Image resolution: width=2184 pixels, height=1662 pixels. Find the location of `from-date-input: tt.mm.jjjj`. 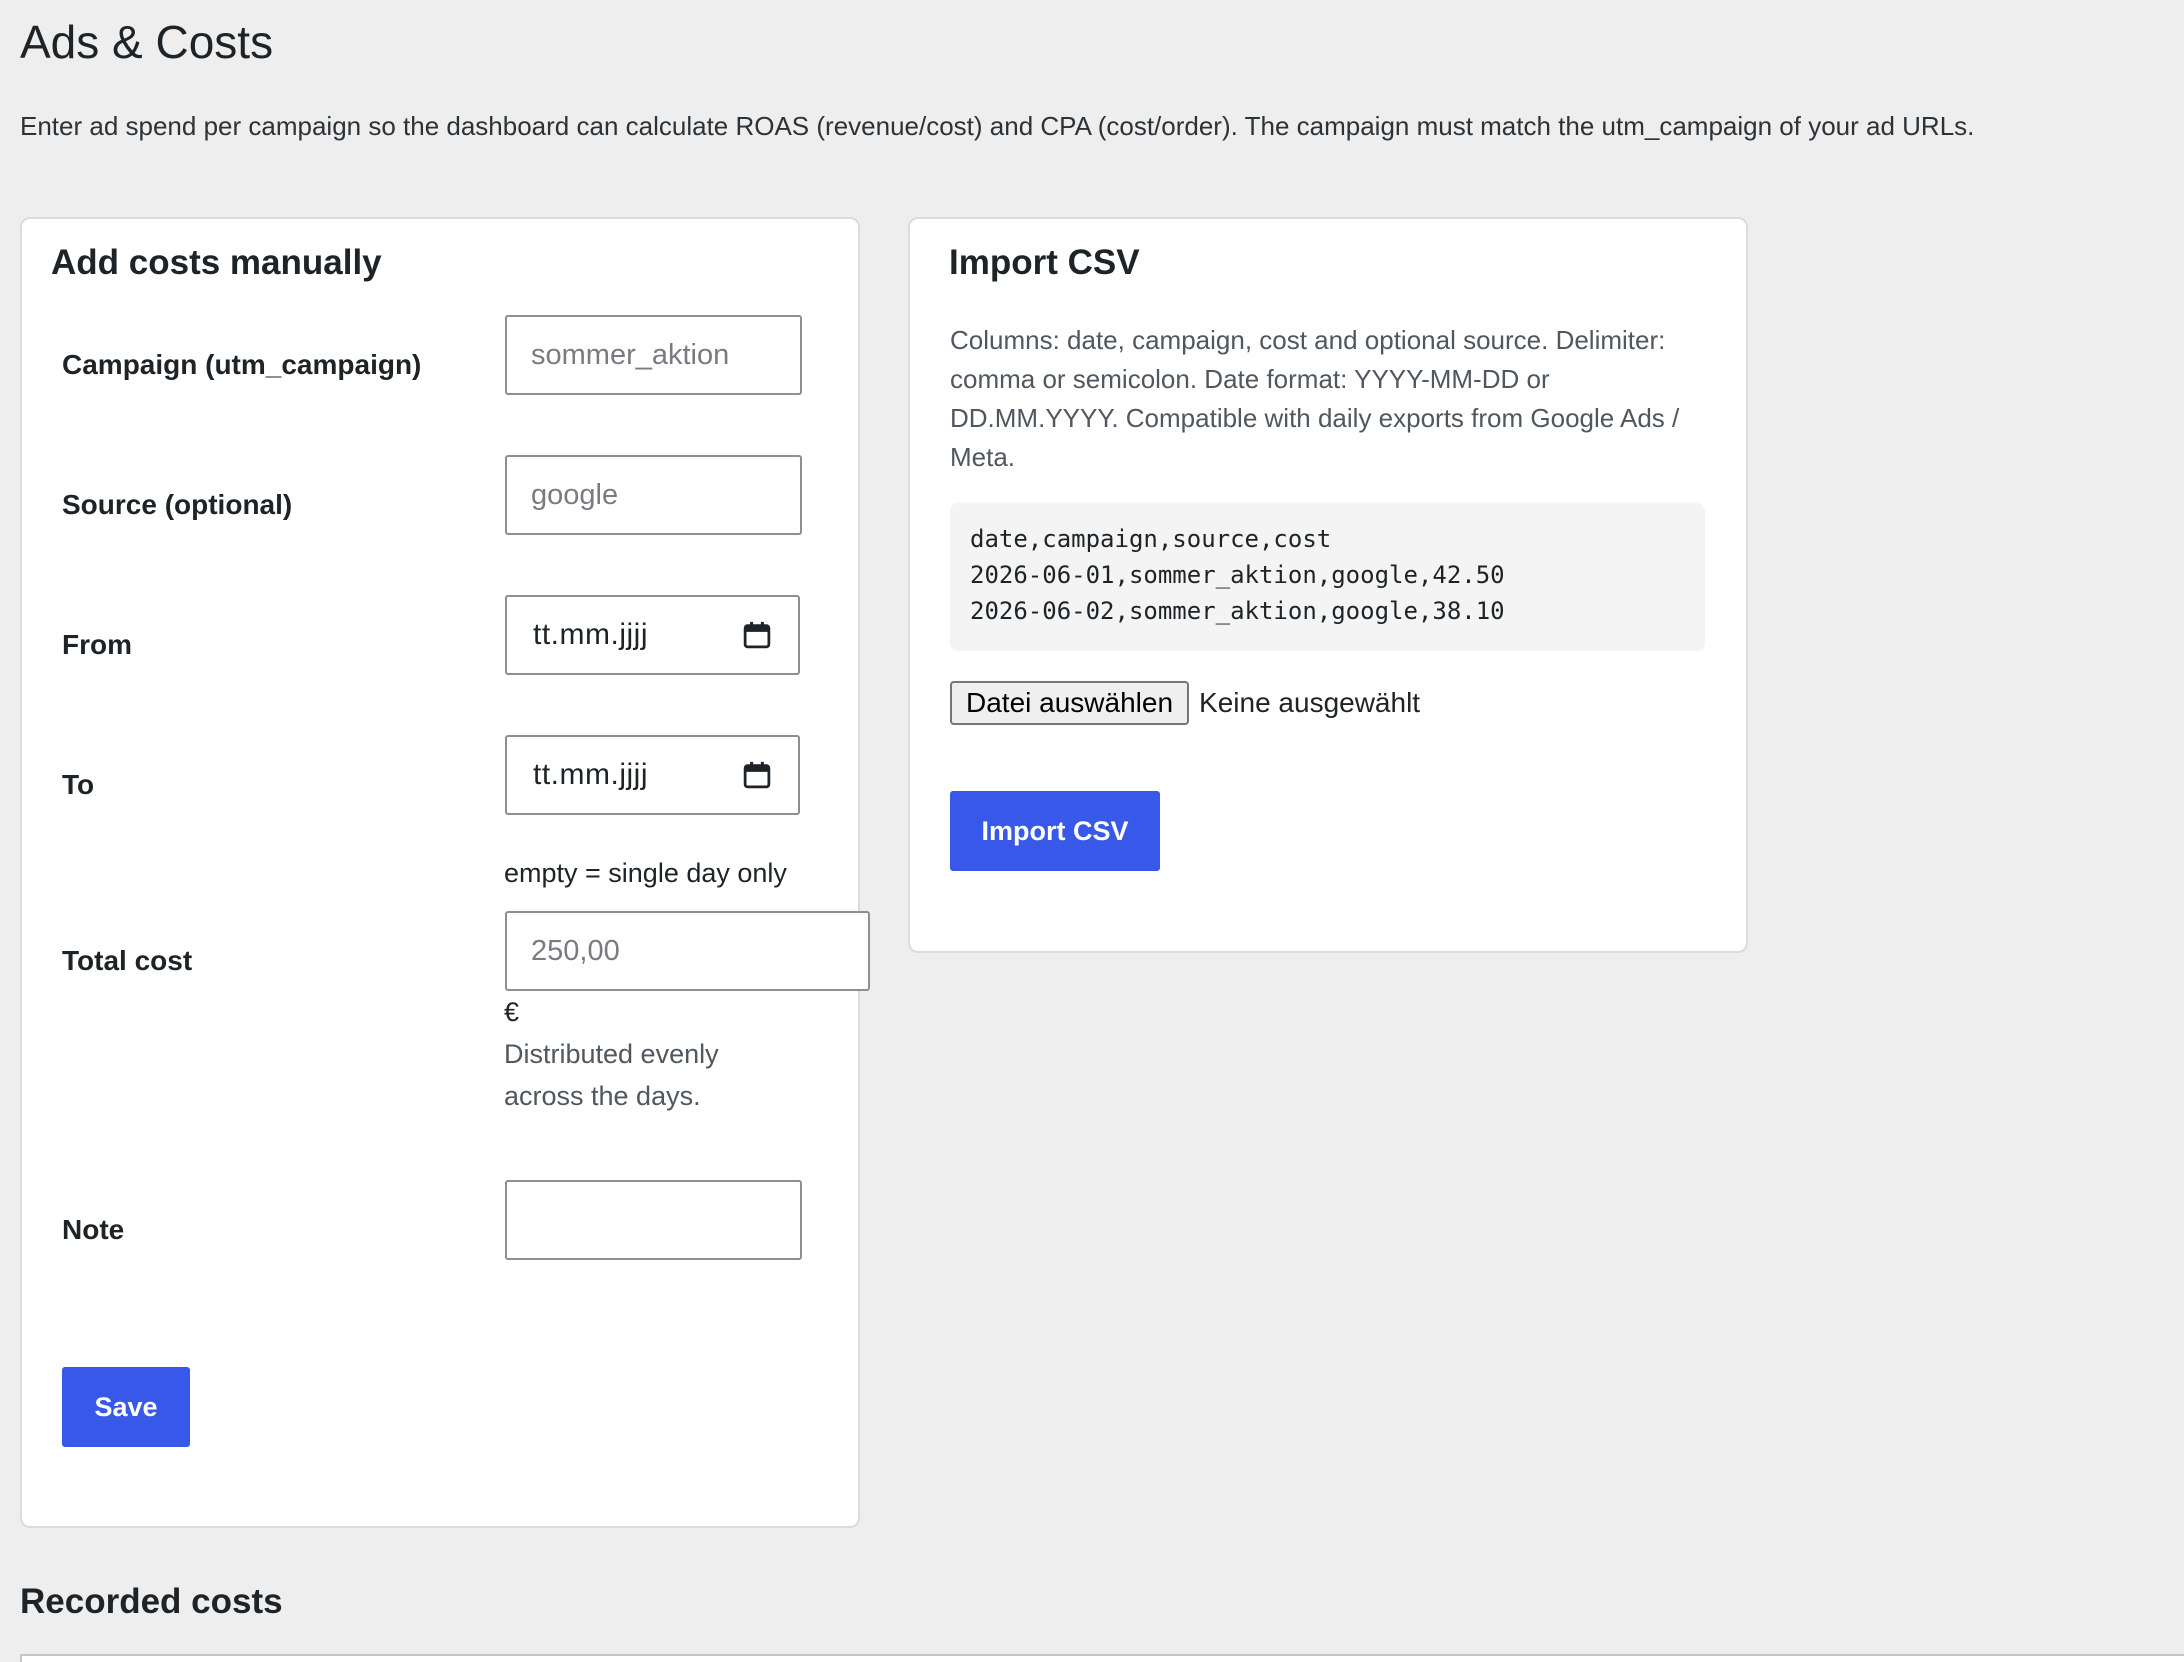

from-date-input: tt.mm.jjjj is located at coordinates (652, 635).